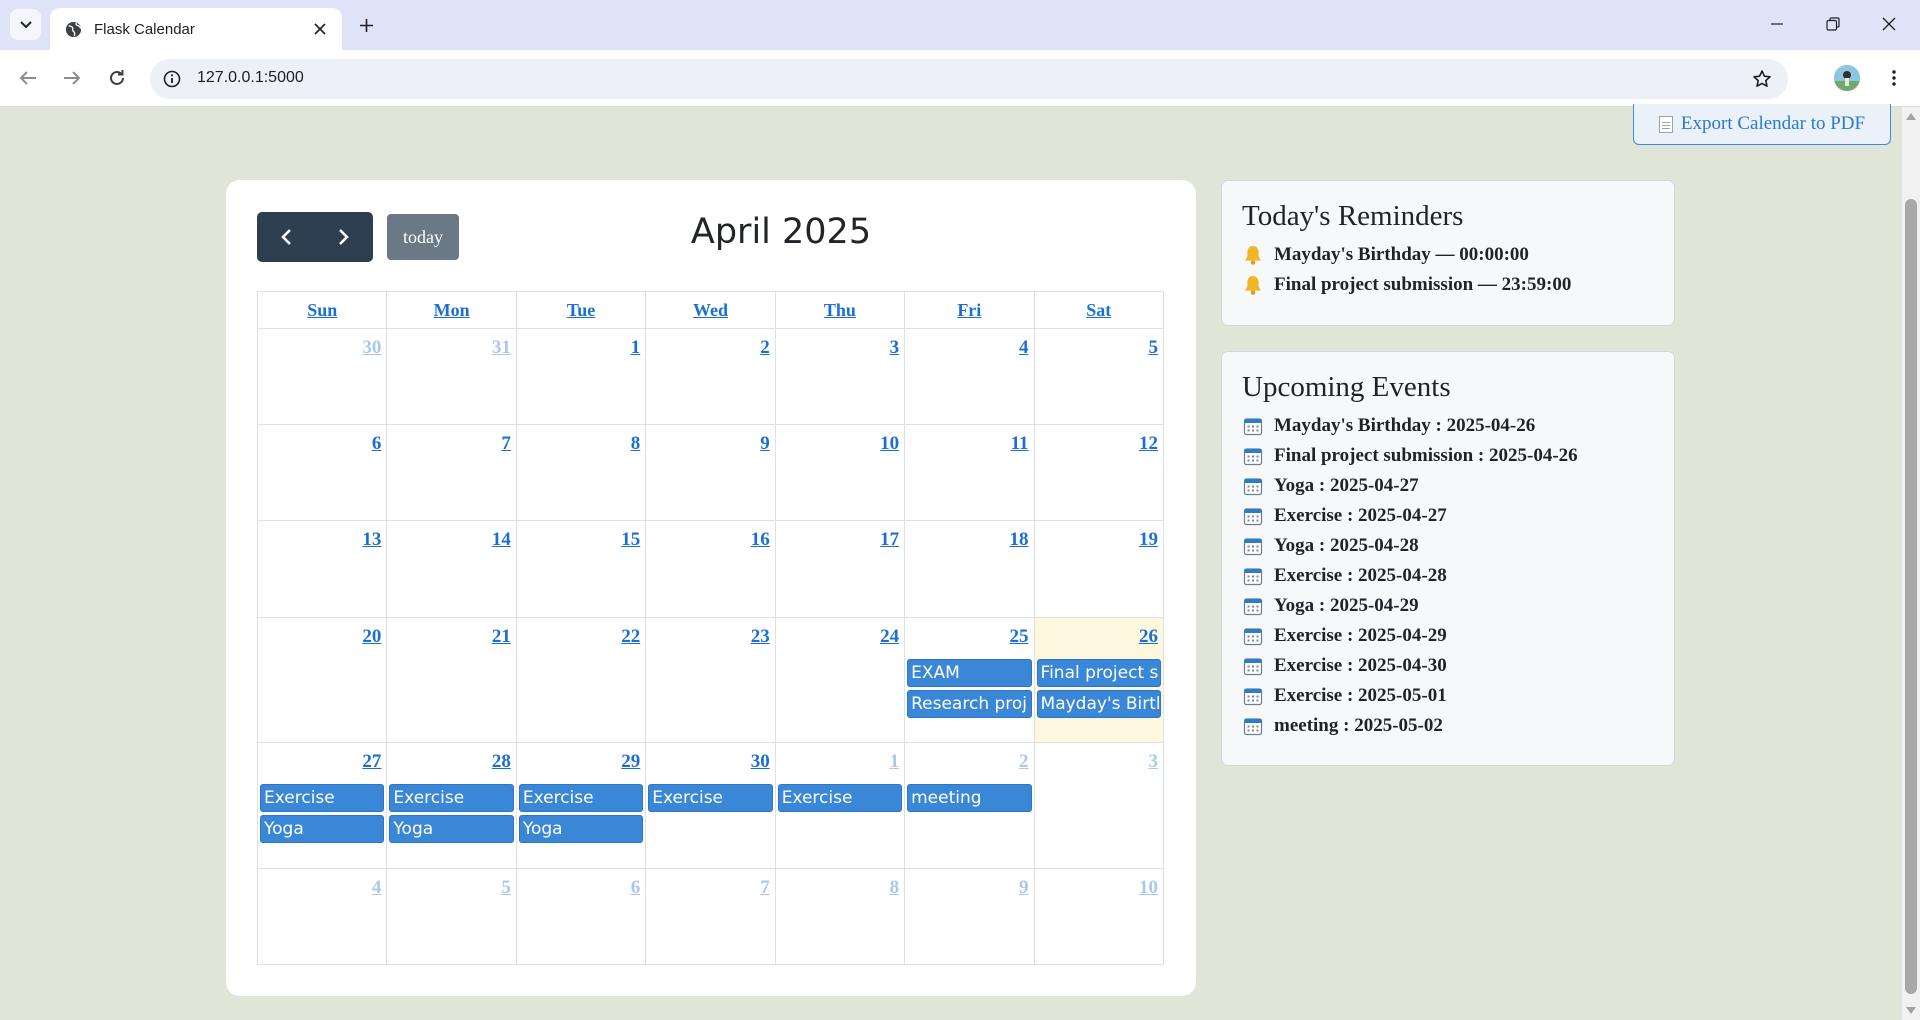 The height and width of the screenshot is (1020, 1920). I want to click on restore-button, so click(1833, 24).